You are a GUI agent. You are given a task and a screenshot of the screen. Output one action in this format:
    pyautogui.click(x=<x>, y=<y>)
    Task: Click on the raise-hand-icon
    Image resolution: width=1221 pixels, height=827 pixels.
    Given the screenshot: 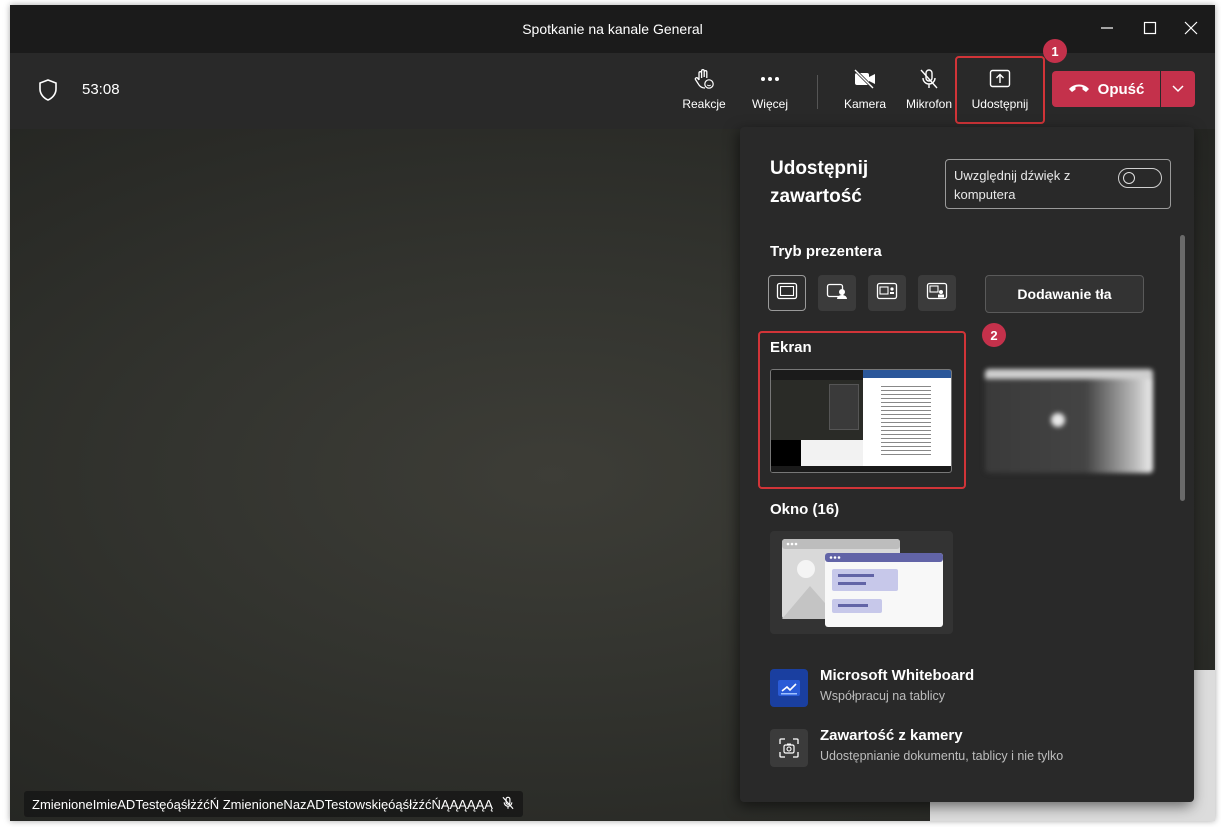 What is the action you would take?
    pyautogui.click(x=704, y=79)
    